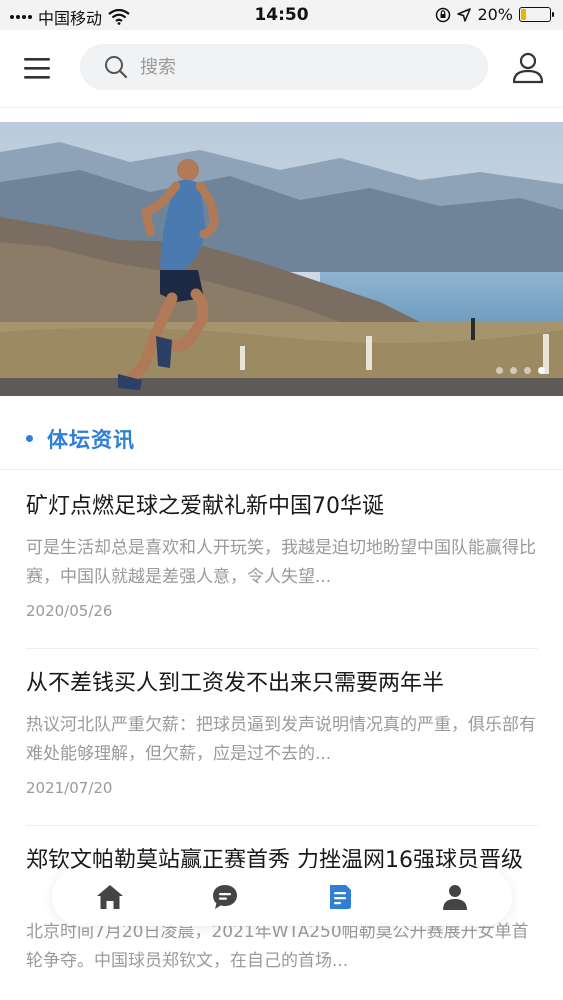  What do you see at coordinates (282, 897) in the screenshot?
I see `bottom-tab-bar` at bounding box center [282, 897].